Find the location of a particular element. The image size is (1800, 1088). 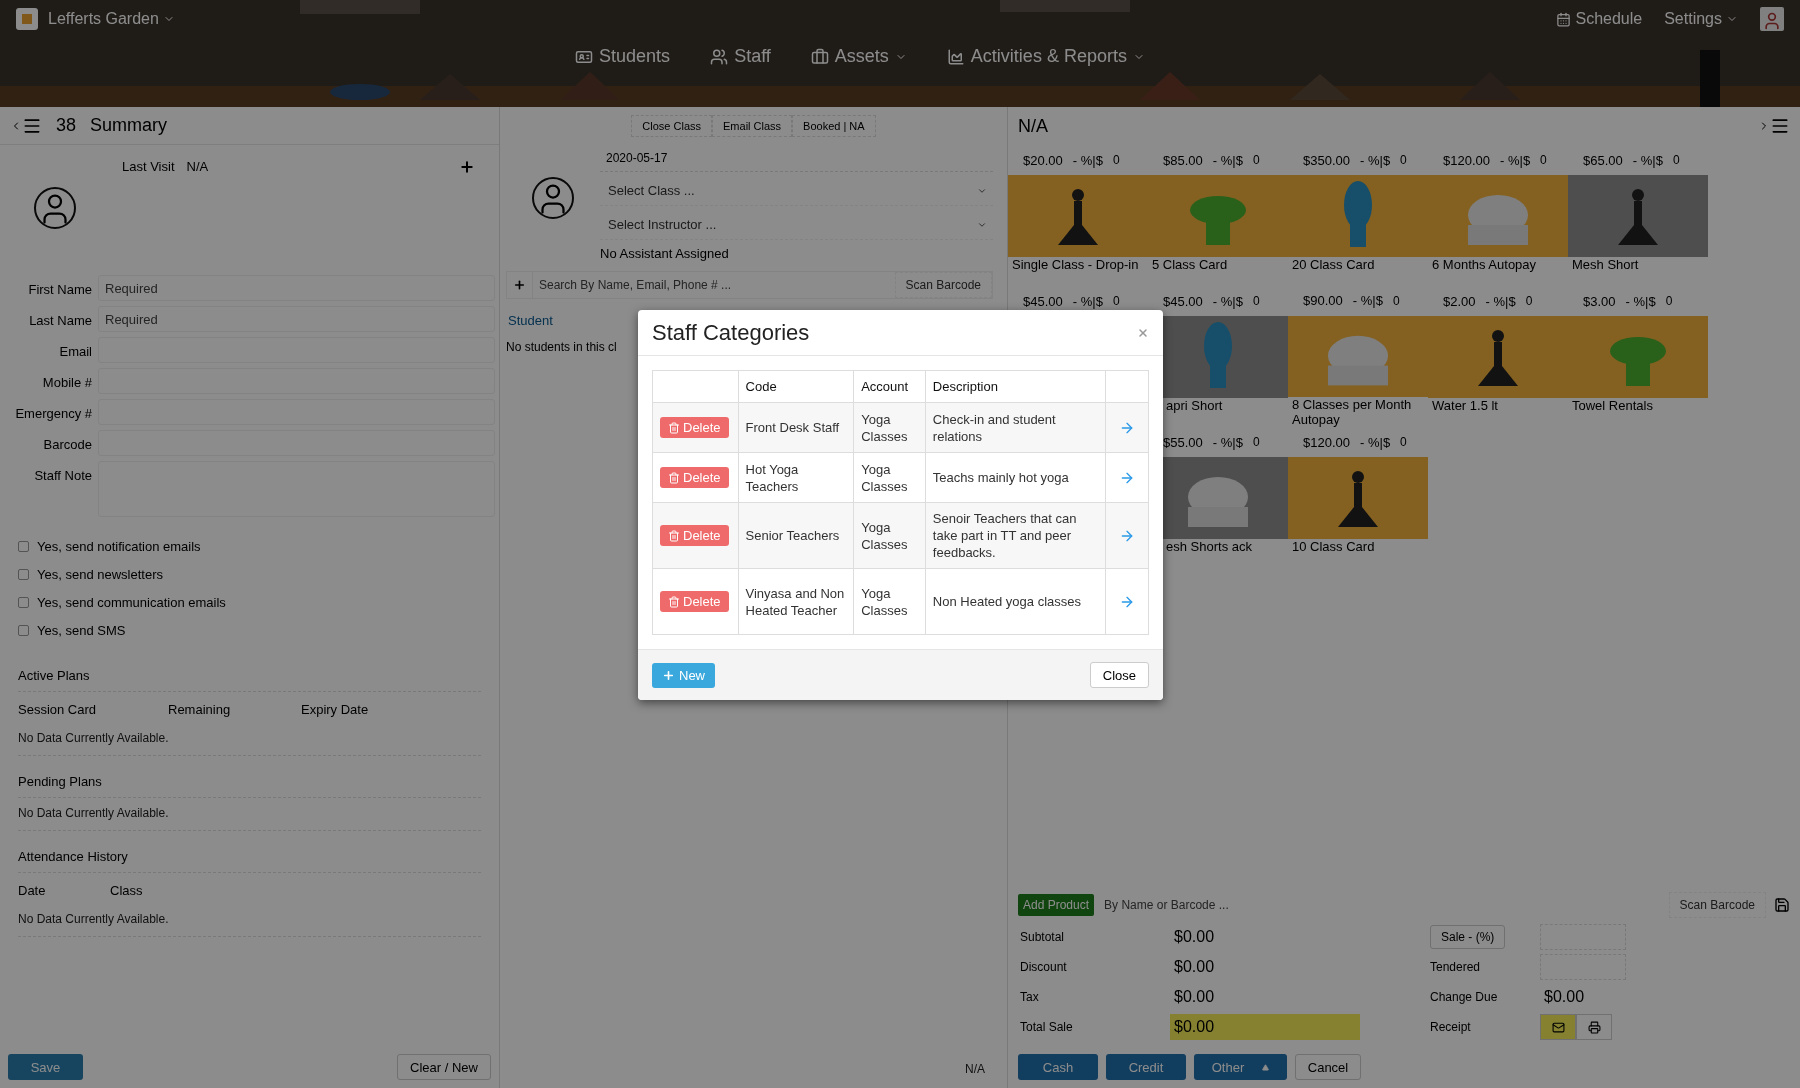

column-header: Code is located at coordinates (796, 386).